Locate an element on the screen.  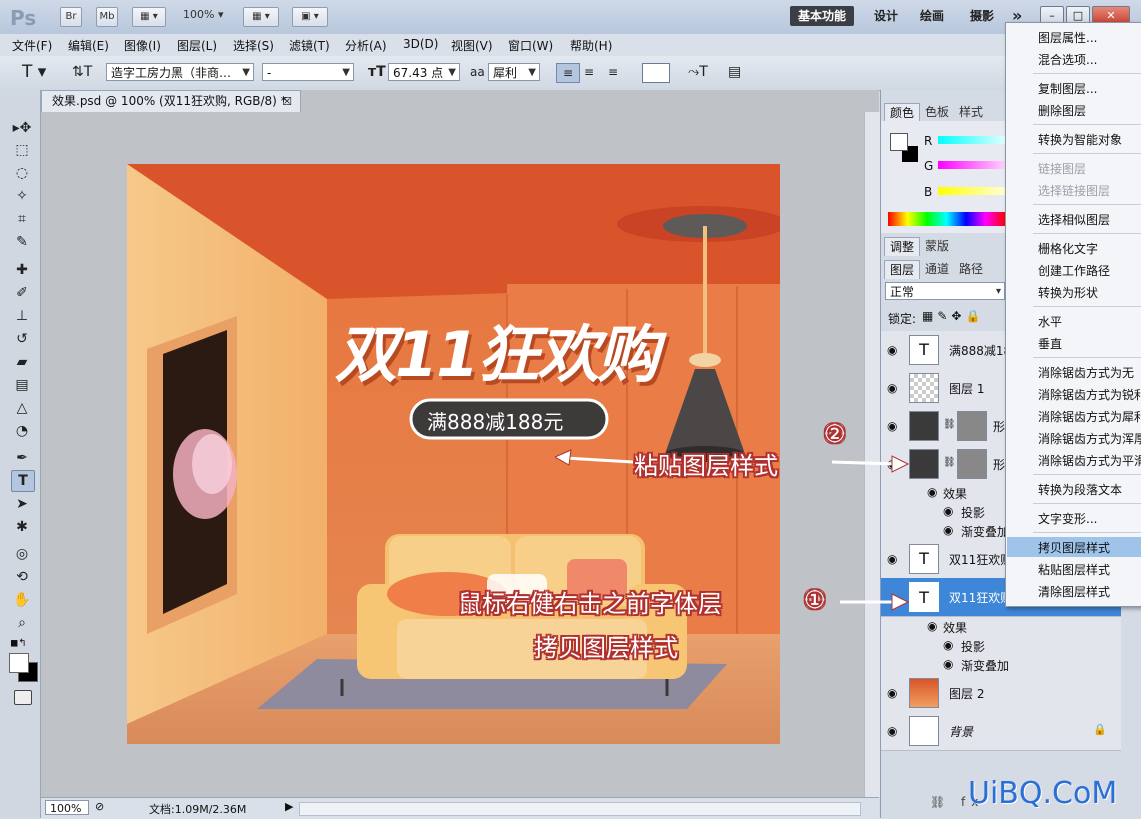
effect-drop-shadow-row: ◉ 投影 is located at coordinates (1001, 645).